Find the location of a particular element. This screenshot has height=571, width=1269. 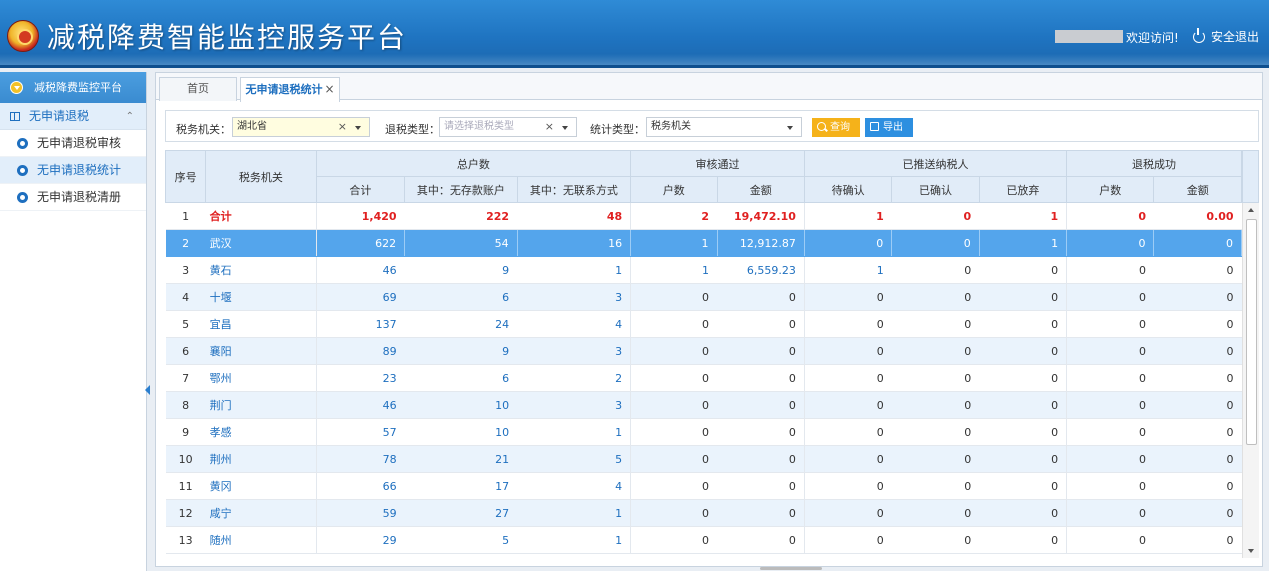

cell-no-contact: 2 is located at coordinates (574, 378).